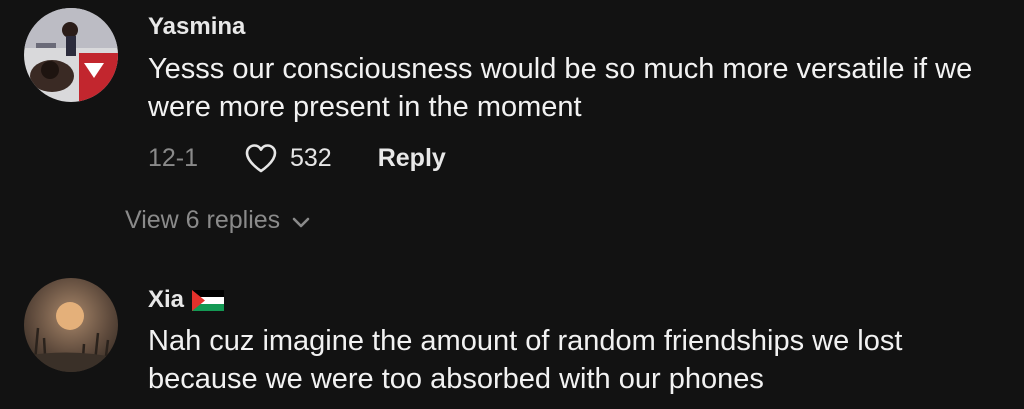 The width and height of the screenshot is (1024, 409). Describe the element at coordinates (311, 157) in the screenshot. I see `like-count: 532` at that location.